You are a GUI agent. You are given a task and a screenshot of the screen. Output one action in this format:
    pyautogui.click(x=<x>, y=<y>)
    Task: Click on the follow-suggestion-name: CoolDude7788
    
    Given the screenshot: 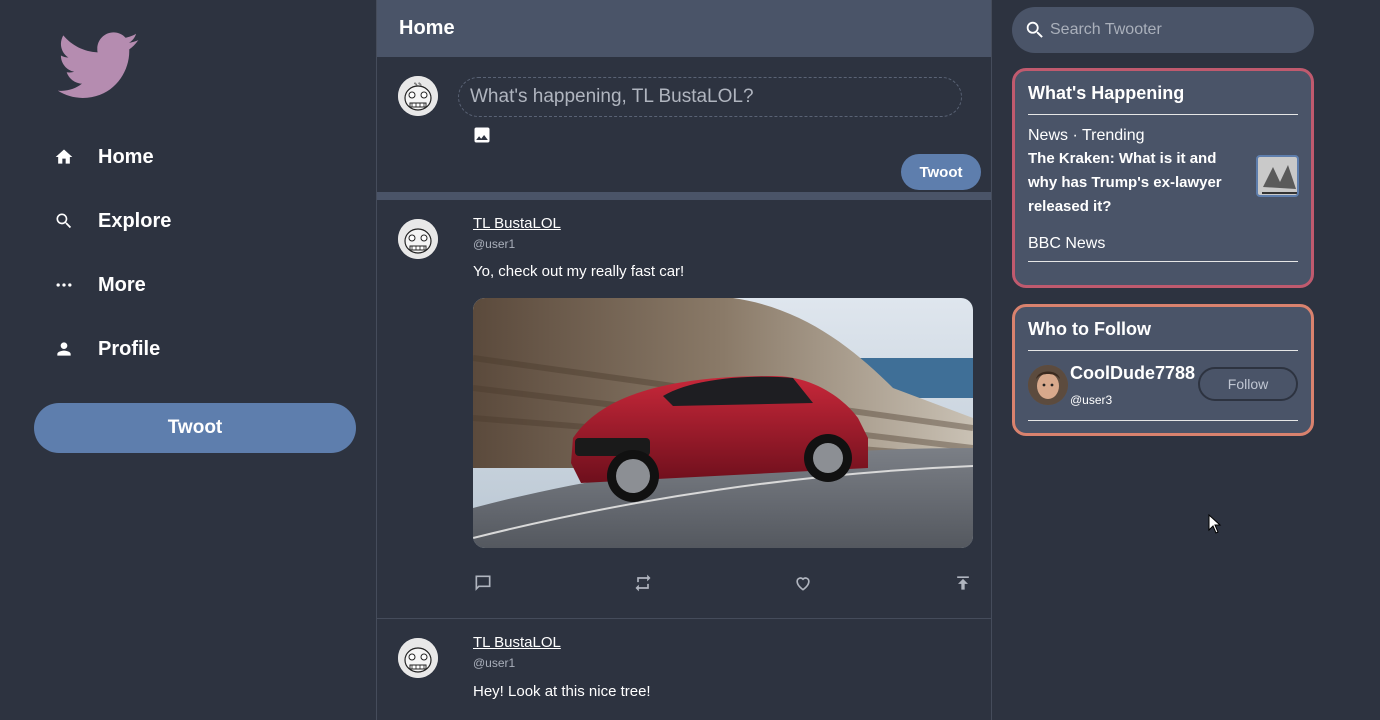 What is the action you would take?
    pyautogui.click(x=1132, y=373)
    